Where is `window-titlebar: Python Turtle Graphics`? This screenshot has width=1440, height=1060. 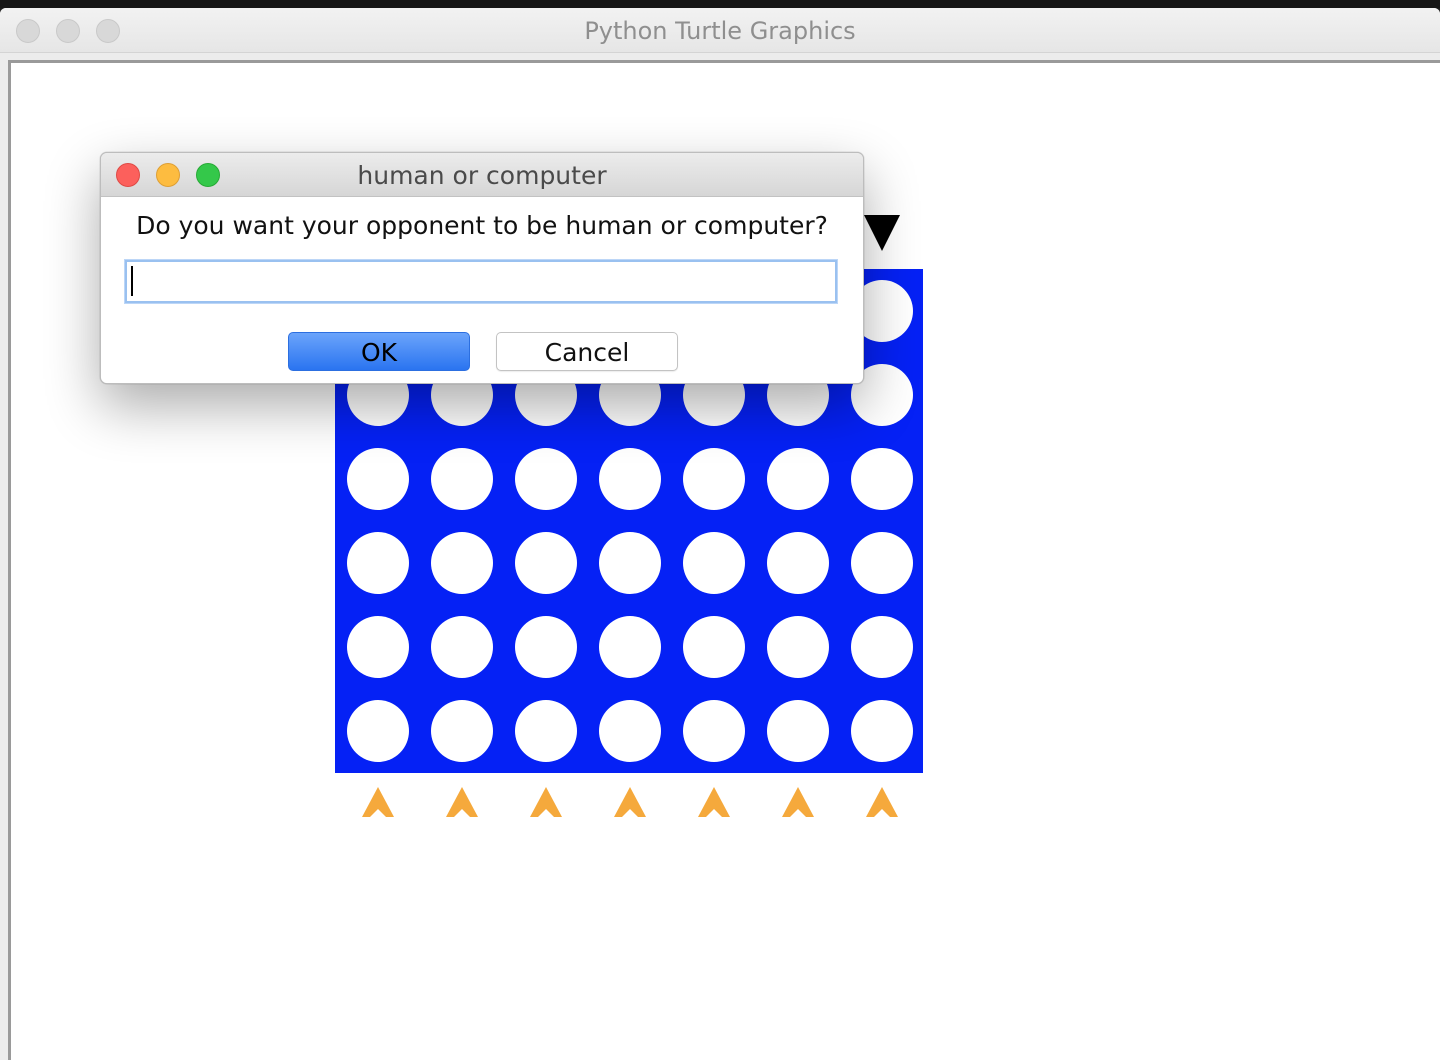 window-titlebar: Python Turtle Graphics is located at coordinates (720, 30).